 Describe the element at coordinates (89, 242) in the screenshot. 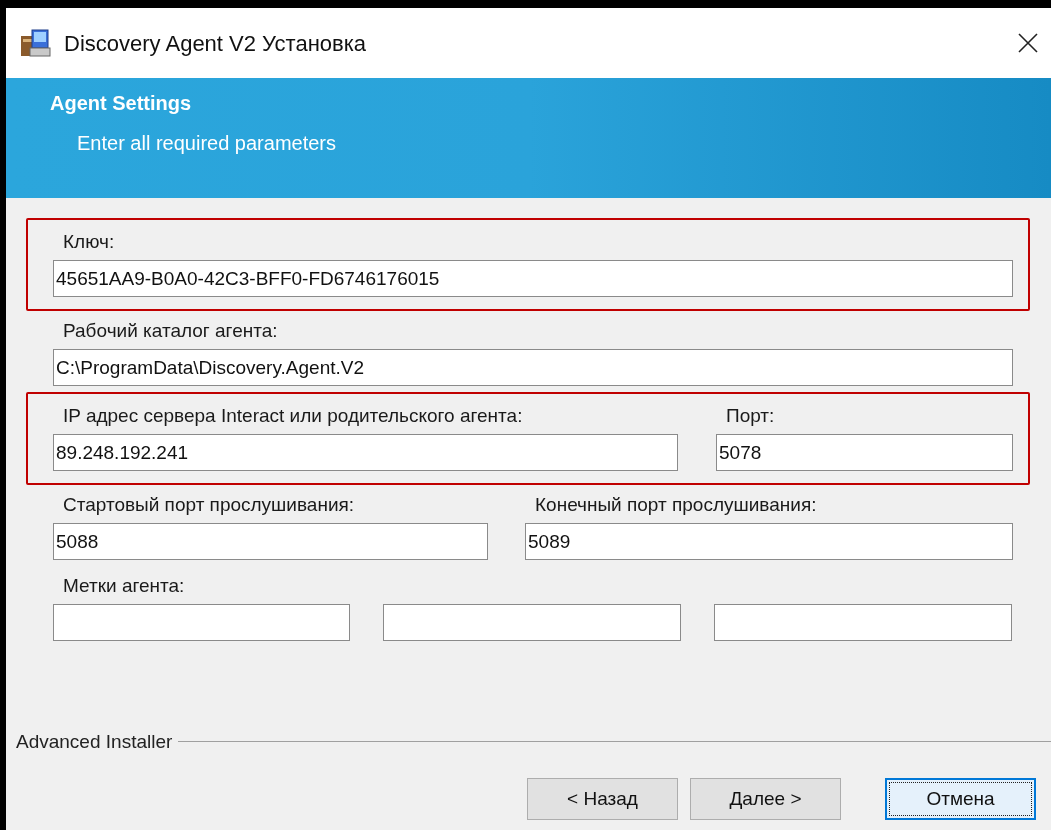

I see `field-label: Ключ:` at that location.